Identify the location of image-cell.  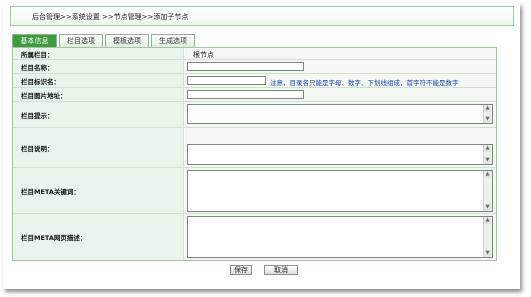
(340, 94).